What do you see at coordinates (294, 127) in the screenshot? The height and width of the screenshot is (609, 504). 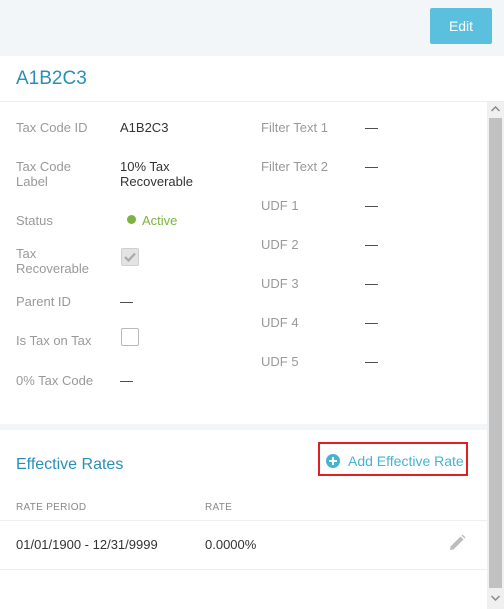 I see `filter-text-1-label: Filter Text 1` at bounding box center [294, 127].